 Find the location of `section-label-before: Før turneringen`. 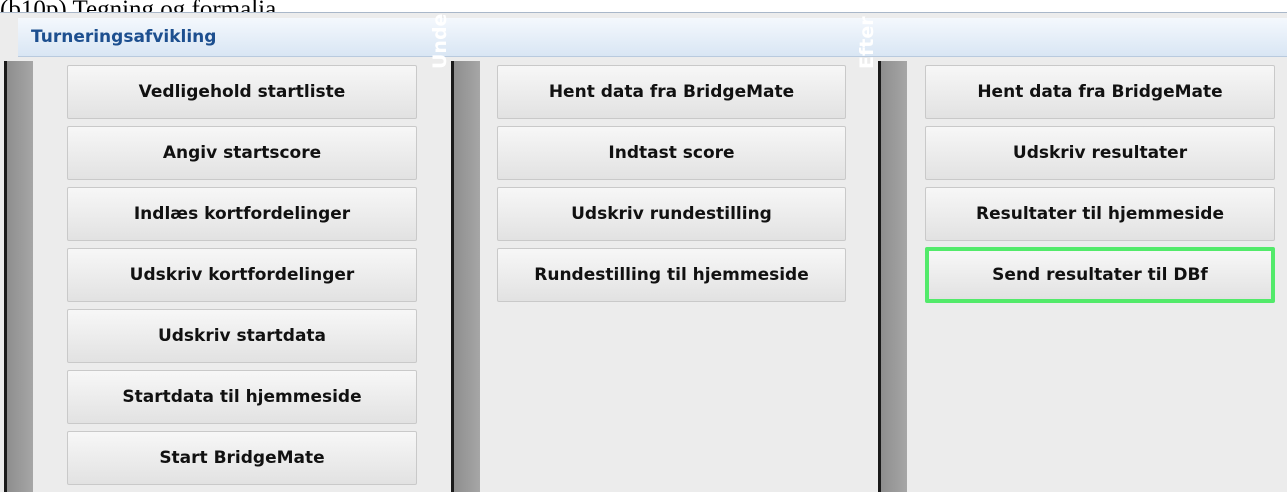

section-label-before: Før turneringen is located at coordinates (16, 246).